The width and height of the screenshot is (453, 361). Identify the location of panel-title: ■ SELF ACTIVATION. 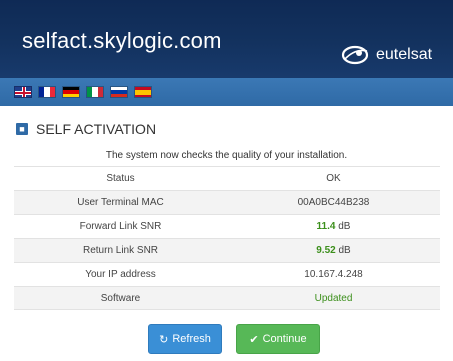
(86, 129).